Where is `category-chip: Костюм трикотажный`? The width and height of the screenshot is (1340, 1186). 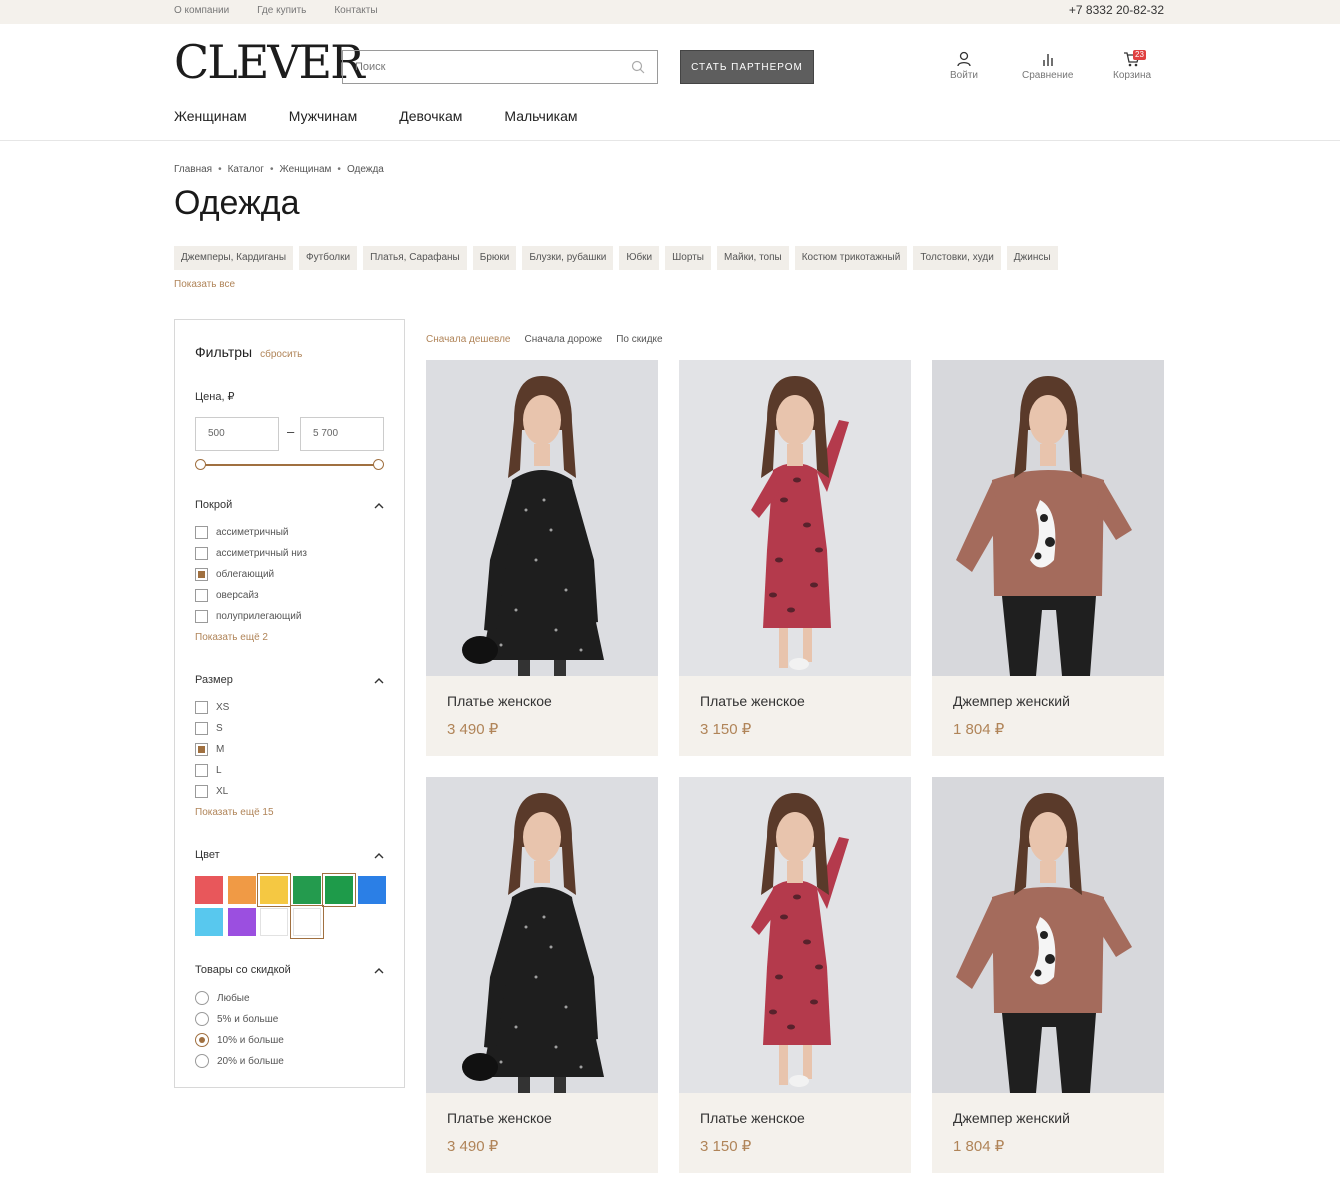
category-chip: Костюм трикотажный is located at coordinates (851, 258).